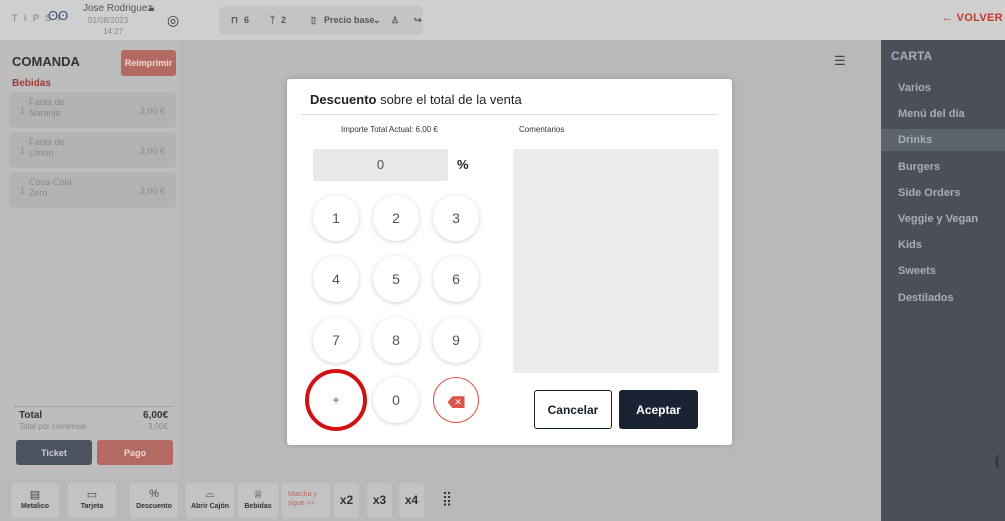 This screenshot has width=1005, height=521. Describe the element at coordinates (258, 495) in the screenshot. I see `chef-hat-icon: ♕` at that location.